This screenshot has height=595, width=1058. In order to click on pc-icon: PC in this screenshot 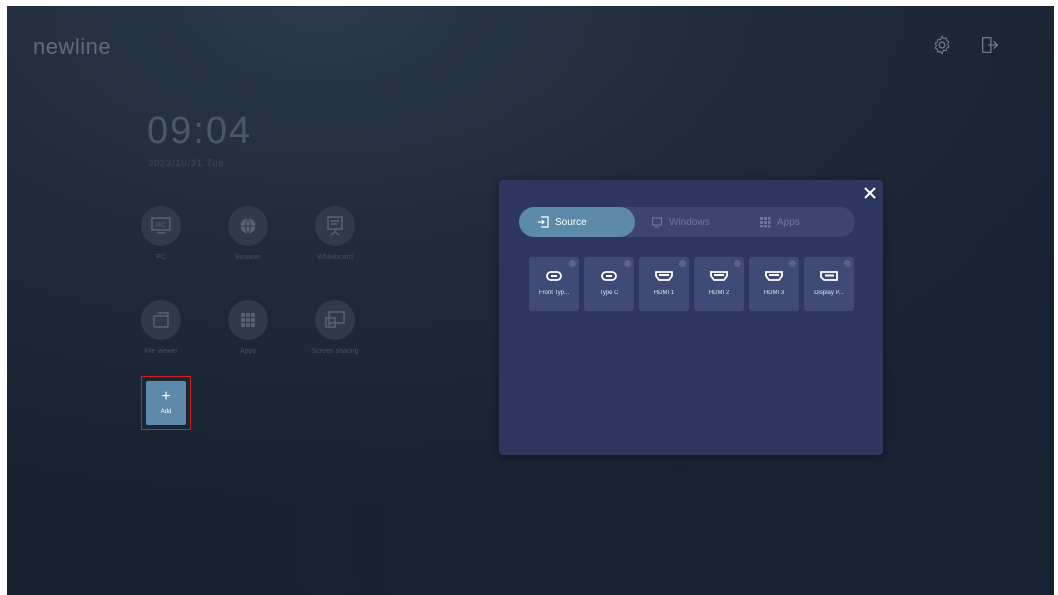, I will do `click(161, 225)`.